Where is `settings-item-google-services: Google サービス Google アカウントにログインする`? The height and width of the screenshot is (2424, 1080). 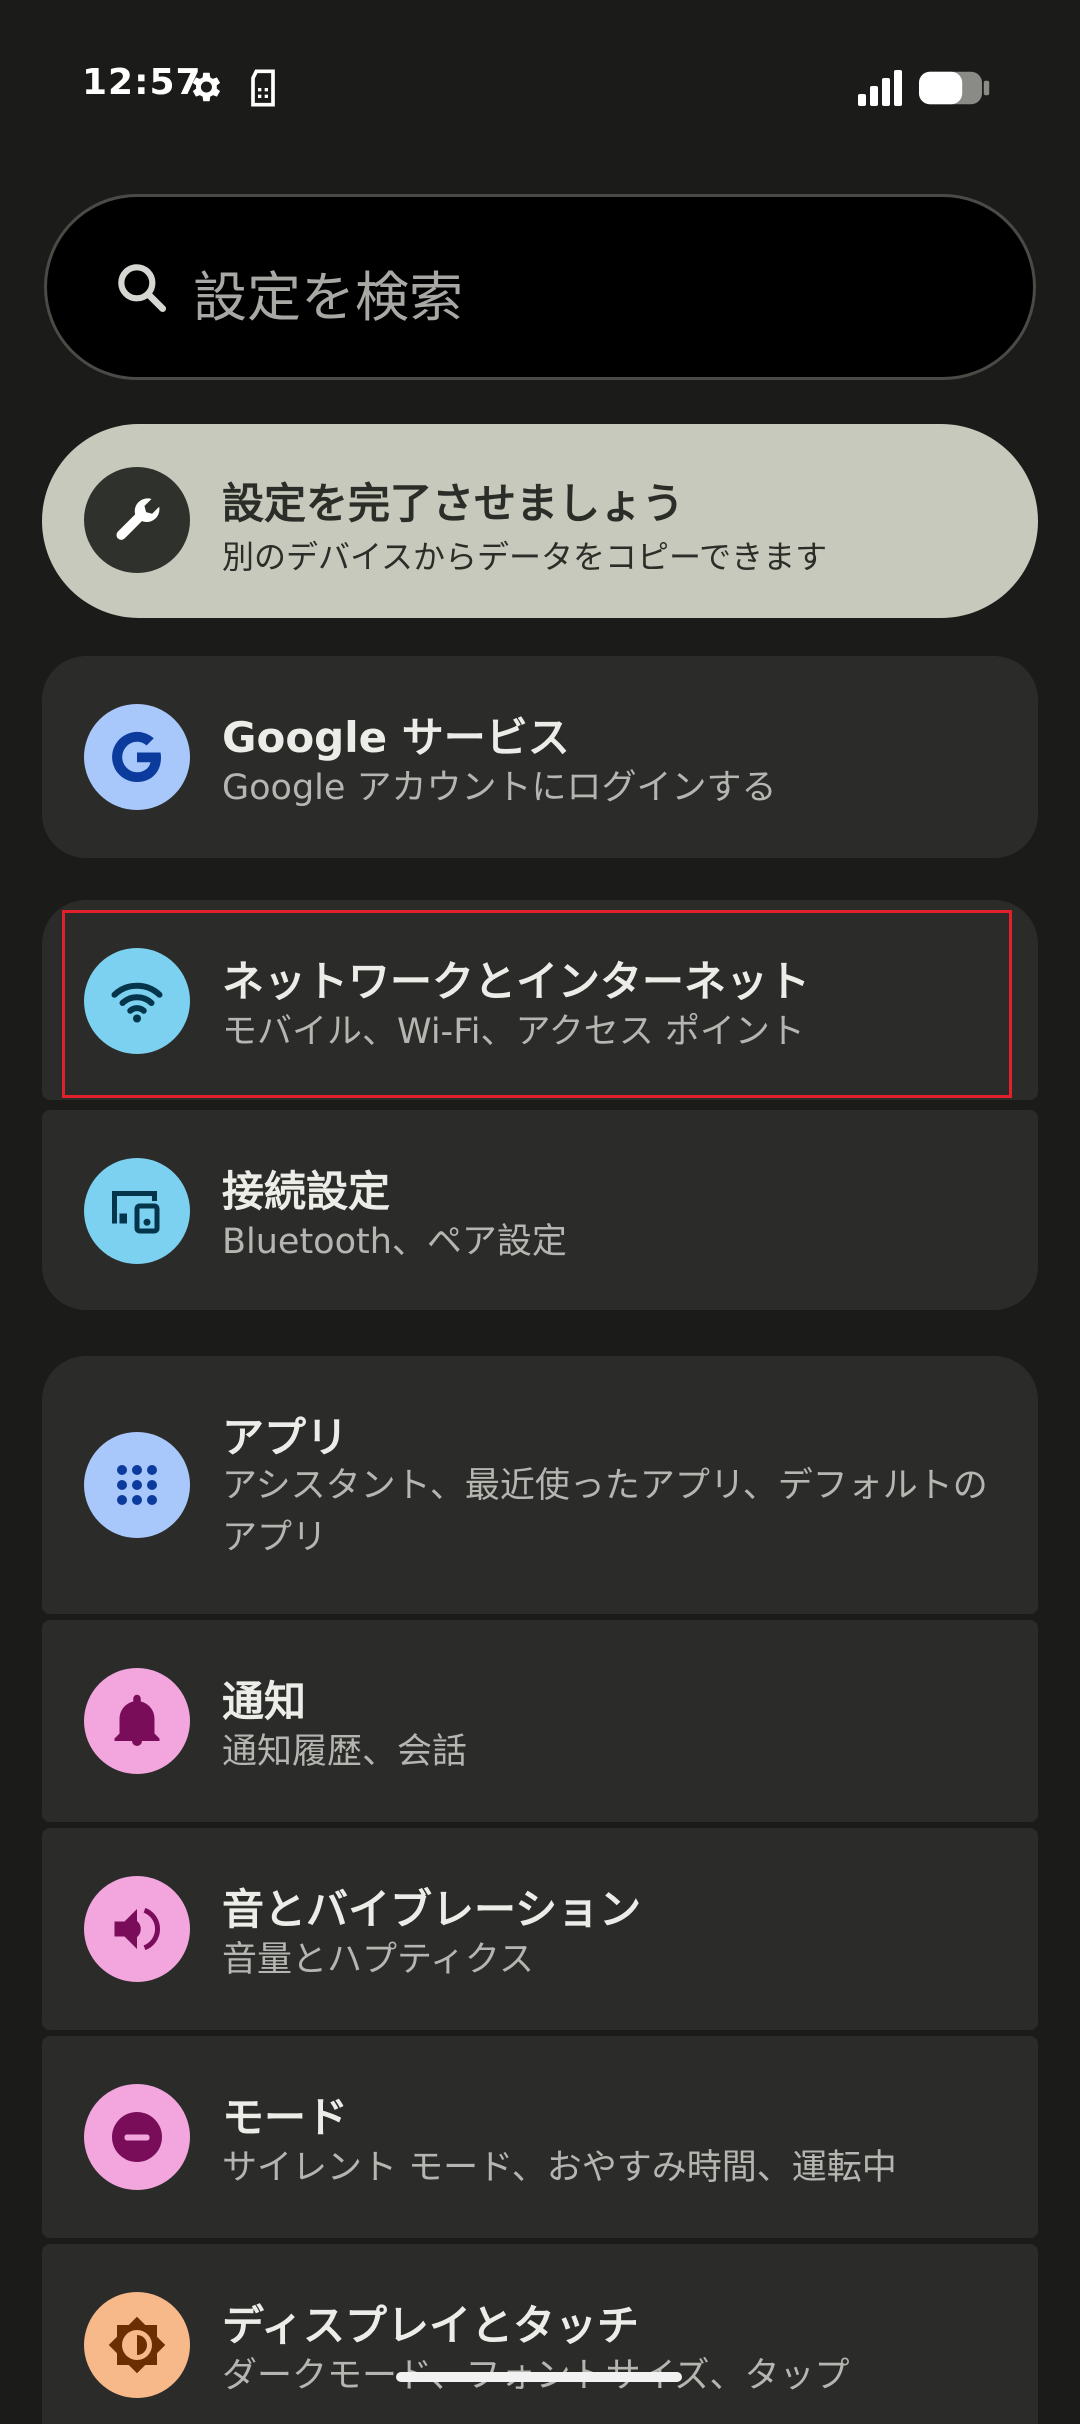
settings-item-google-services: Google サービス Google アカウントにログインする is located at coordinates (540, 757).